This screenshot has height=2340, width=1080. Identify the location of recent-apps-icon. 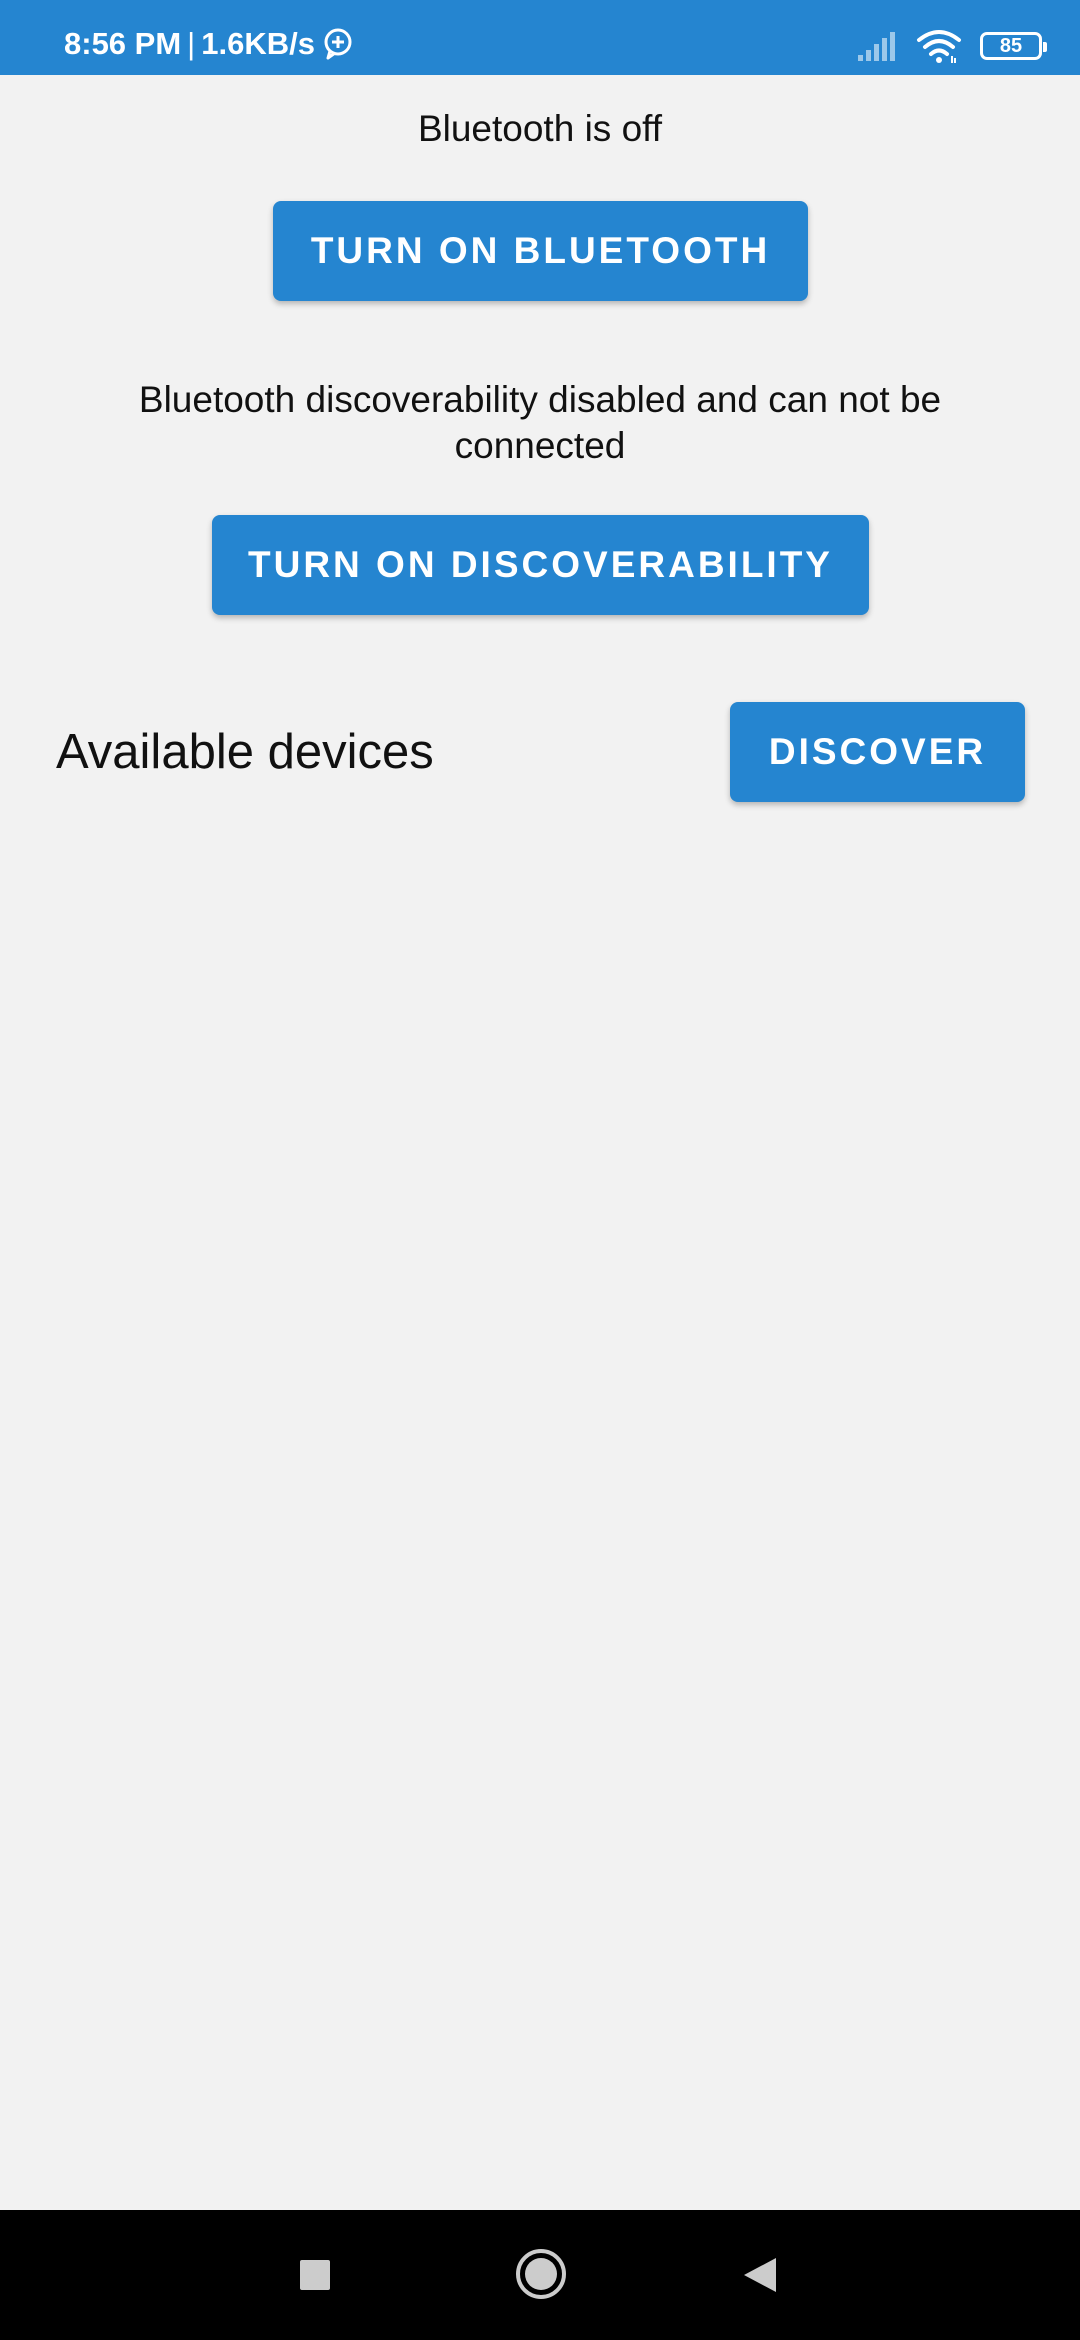
(315, 2275).